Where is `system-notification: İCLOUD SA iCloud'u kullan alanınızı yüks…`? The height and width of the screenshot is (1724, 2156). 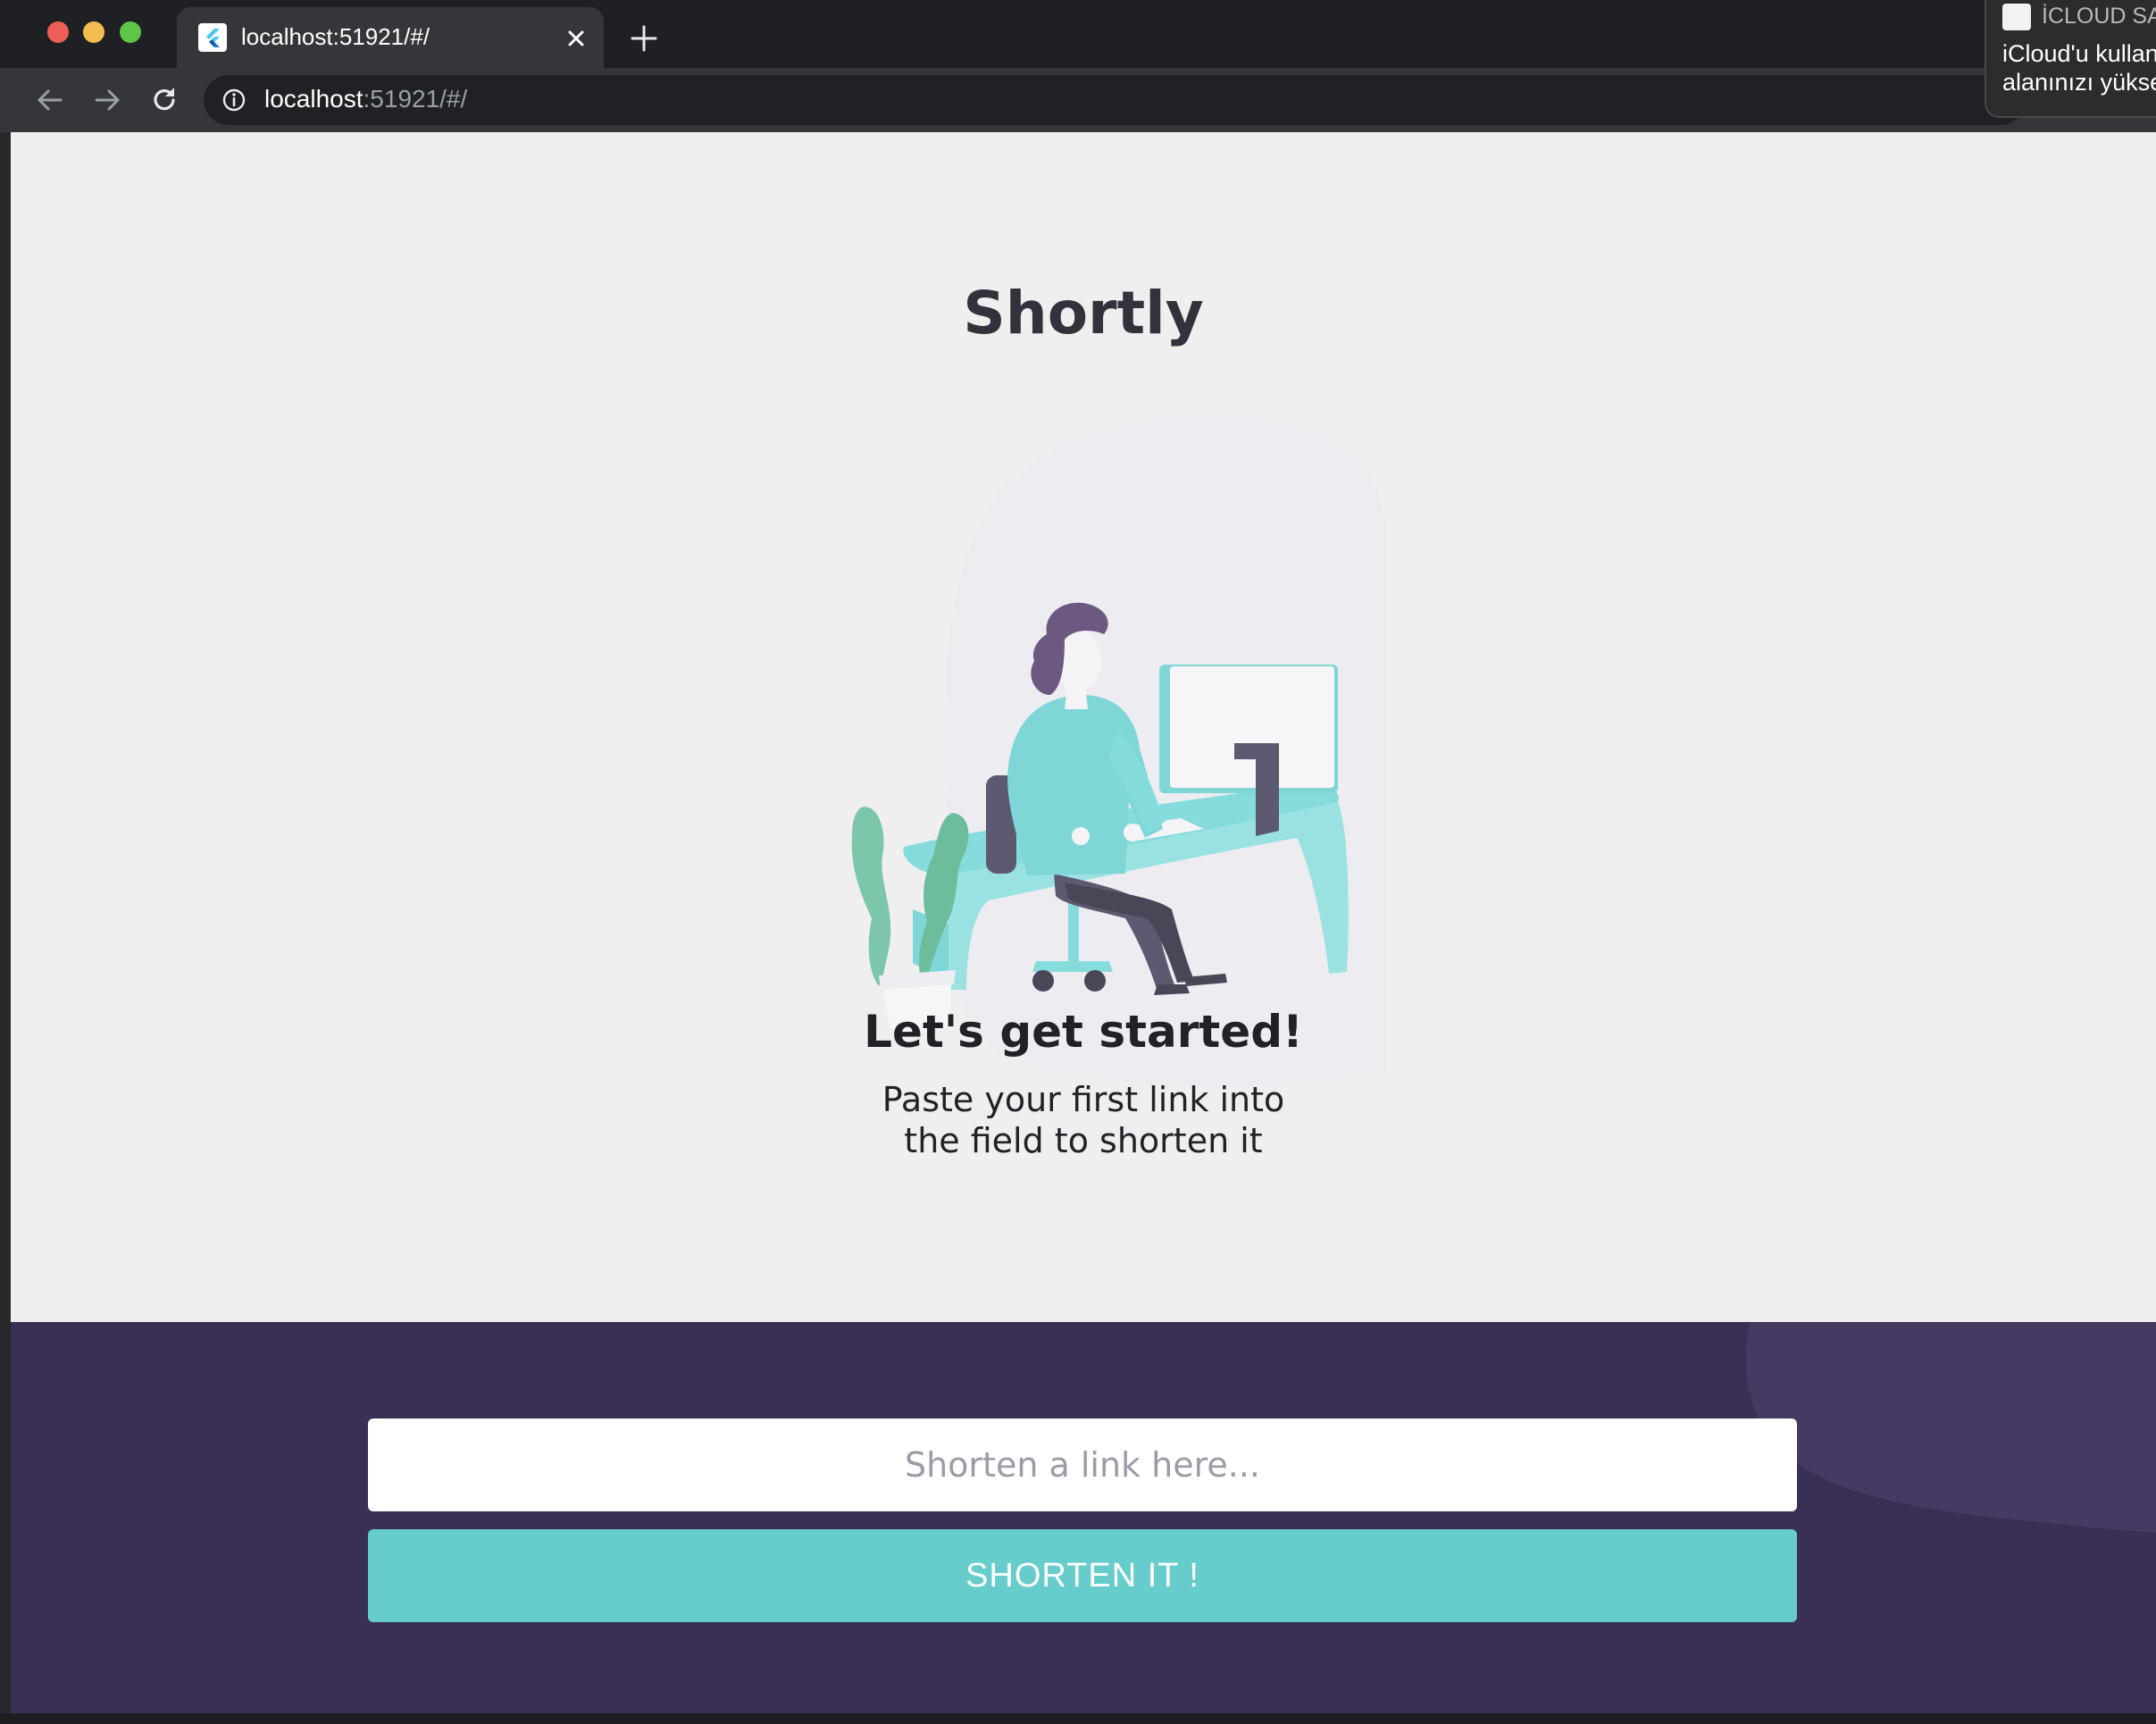 system-notification: İCLOUD SA iCloud'u kullan alanınızı yüks… is located at coordinates (2070, 59).